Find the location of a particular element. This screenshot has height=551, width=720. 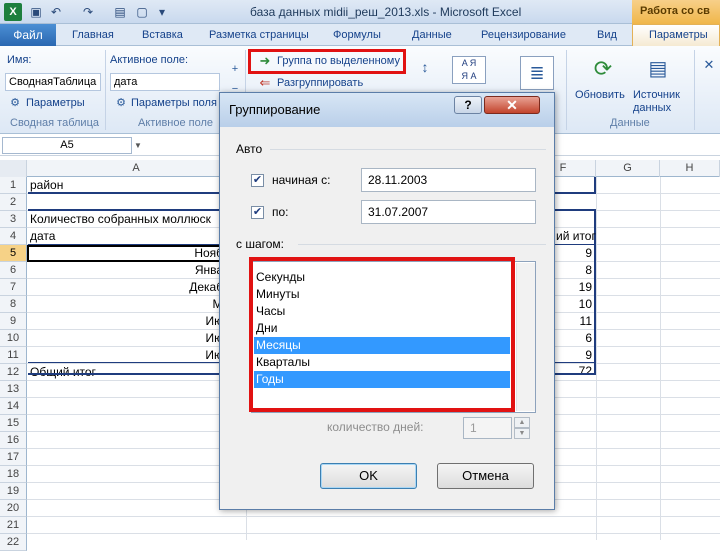

row-header: 16 is located at coordinates (13, 440).